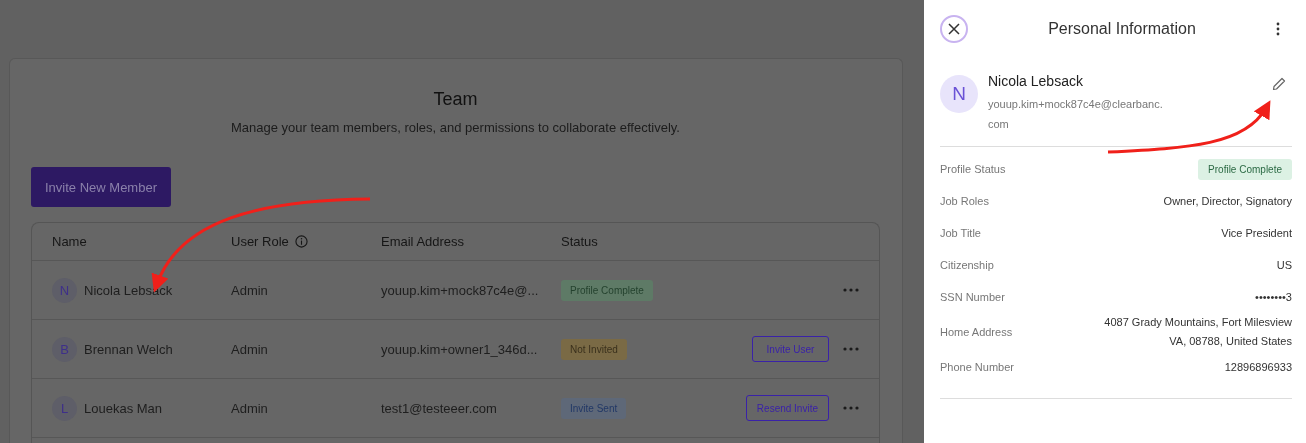 This screenshot has height=443, width=1306. What do you see at coordinates (69, 241) in the screenshot?
I see `column-header: Name` at bounding box center [69, 241].